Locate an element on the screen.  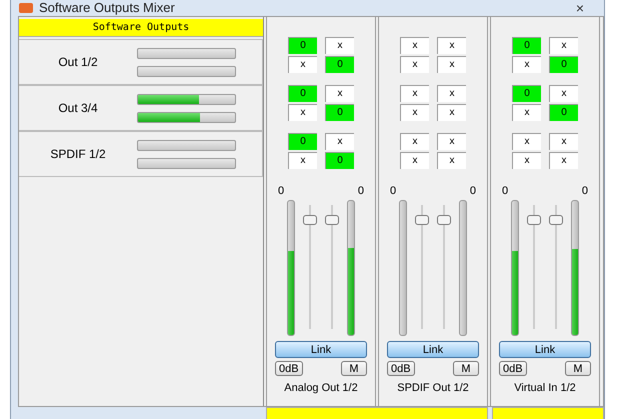
section-header: Software Outputs is located at coordinates (141, 28).